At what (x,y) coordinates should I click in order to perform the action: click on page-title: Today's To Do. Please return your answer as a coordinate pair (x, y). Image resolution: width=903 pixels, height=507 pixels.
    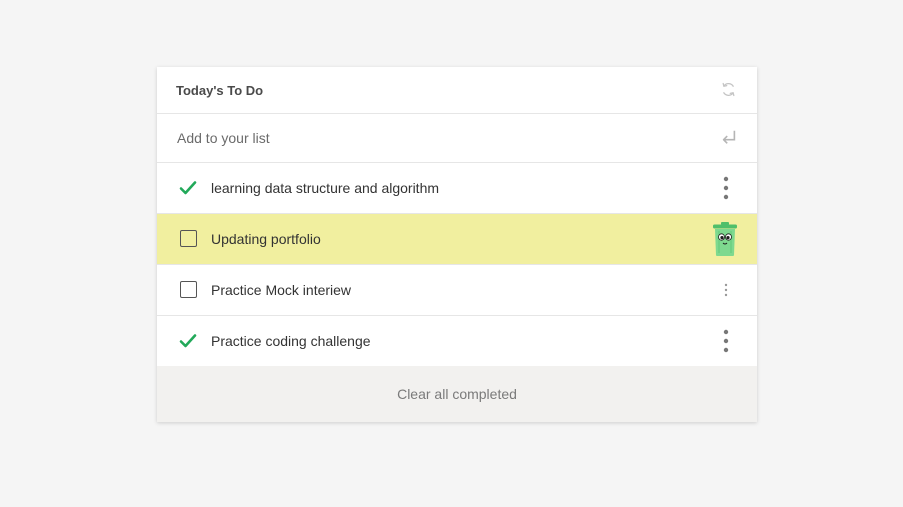
    Looking at the image, I should click on (220, 90).